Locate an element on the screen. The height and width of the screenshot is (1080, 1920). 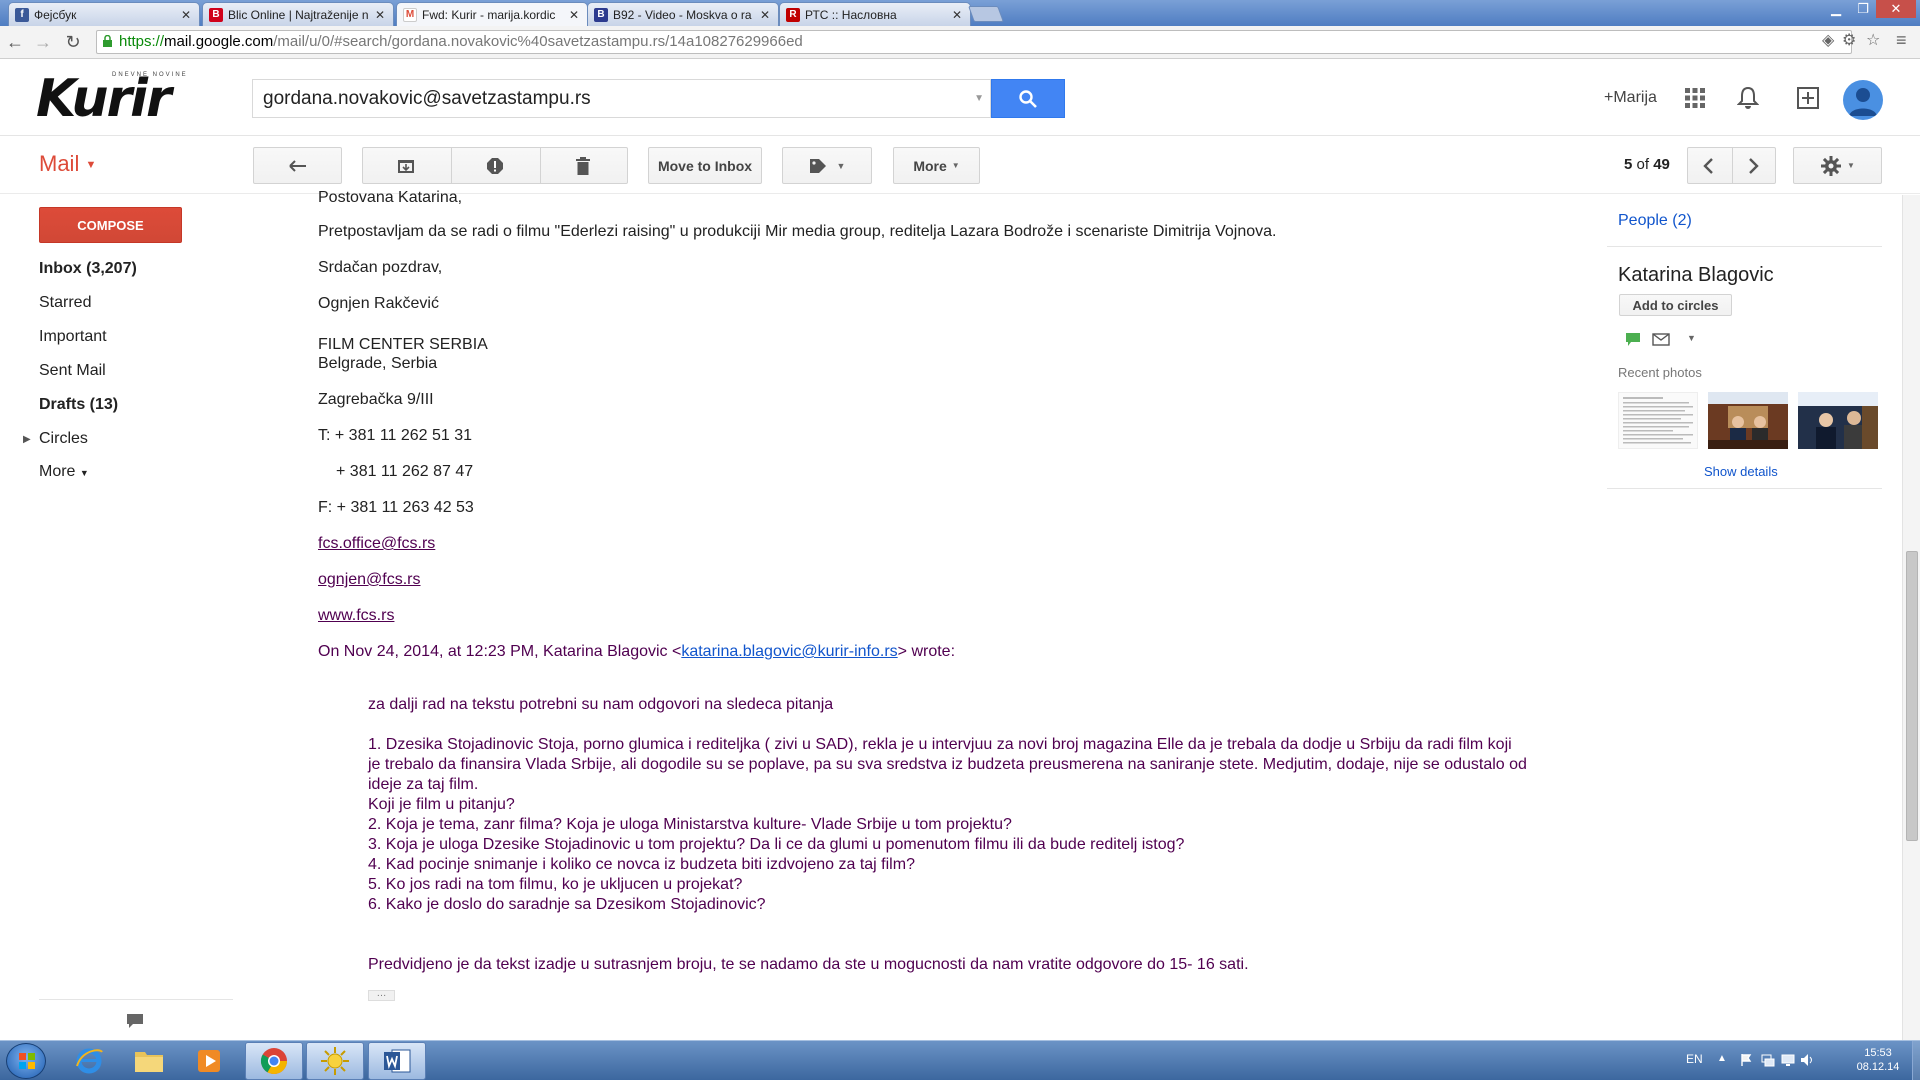
more-actions-button: More ▼ is located at coordinates (936, 165).